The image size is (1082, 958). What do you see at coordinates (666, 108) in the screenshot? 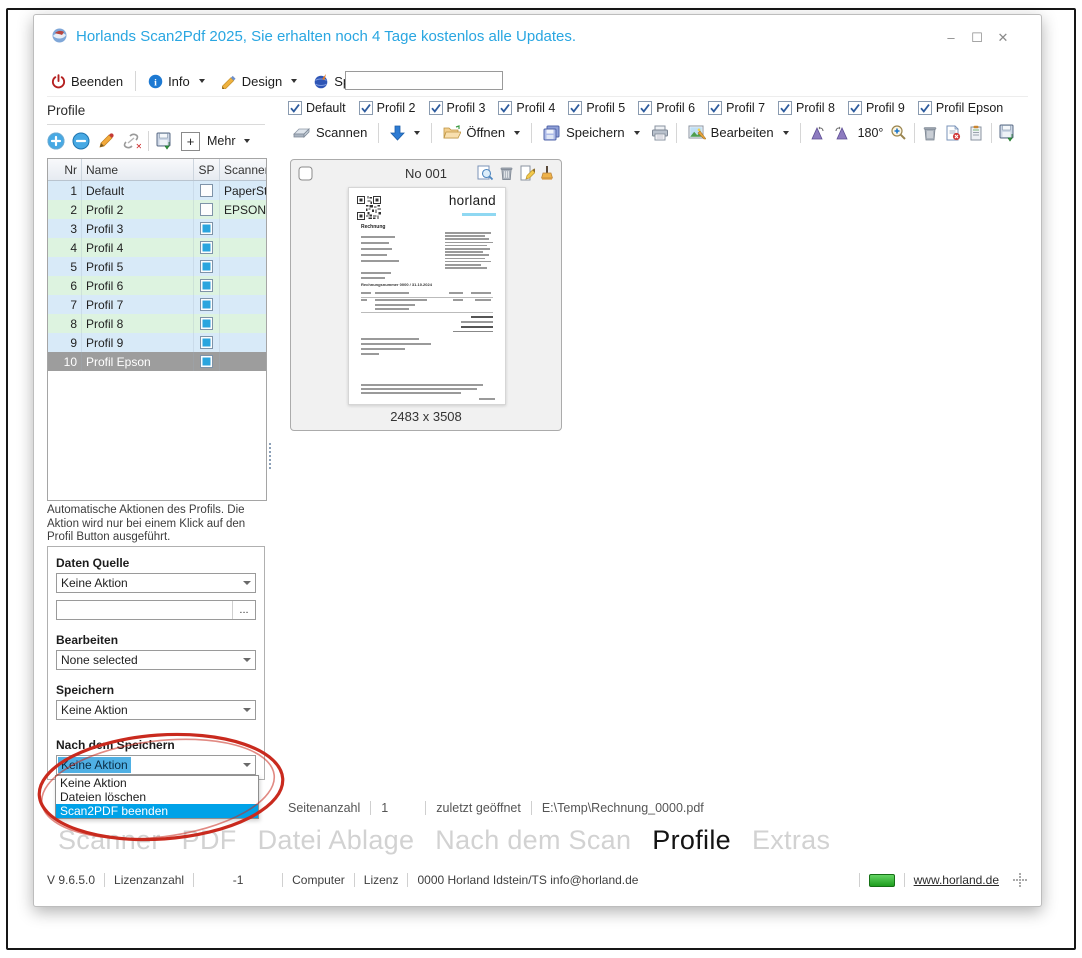
I see `profile-button-profil-6: Profil 6` at bounding box center [666, 108].